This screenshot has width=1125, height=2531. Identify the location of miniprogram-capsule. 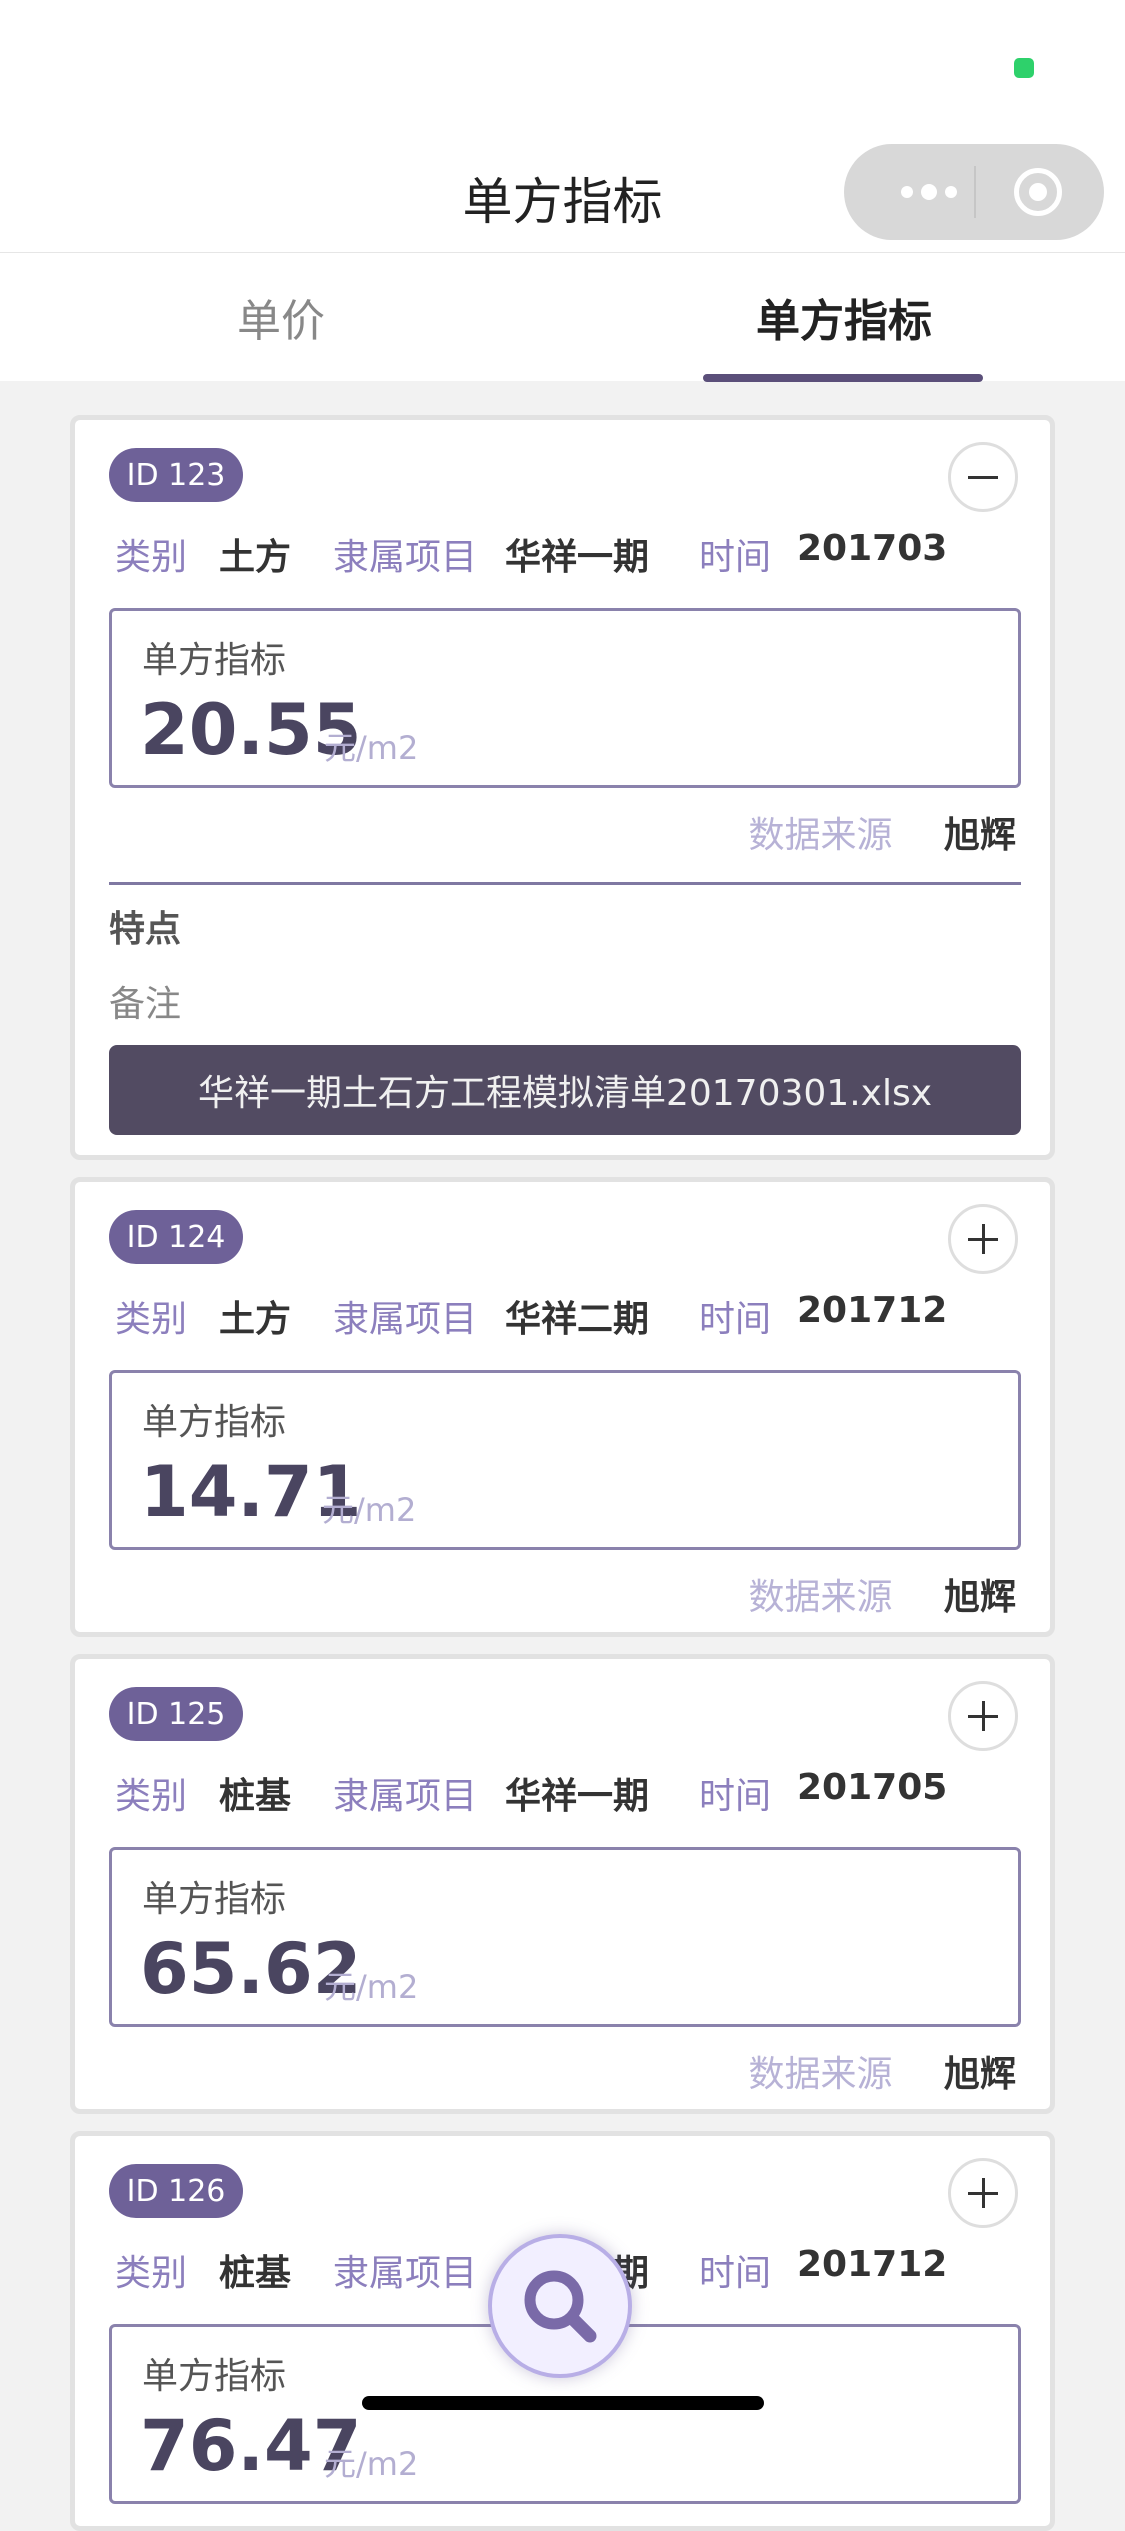
(974, 192).